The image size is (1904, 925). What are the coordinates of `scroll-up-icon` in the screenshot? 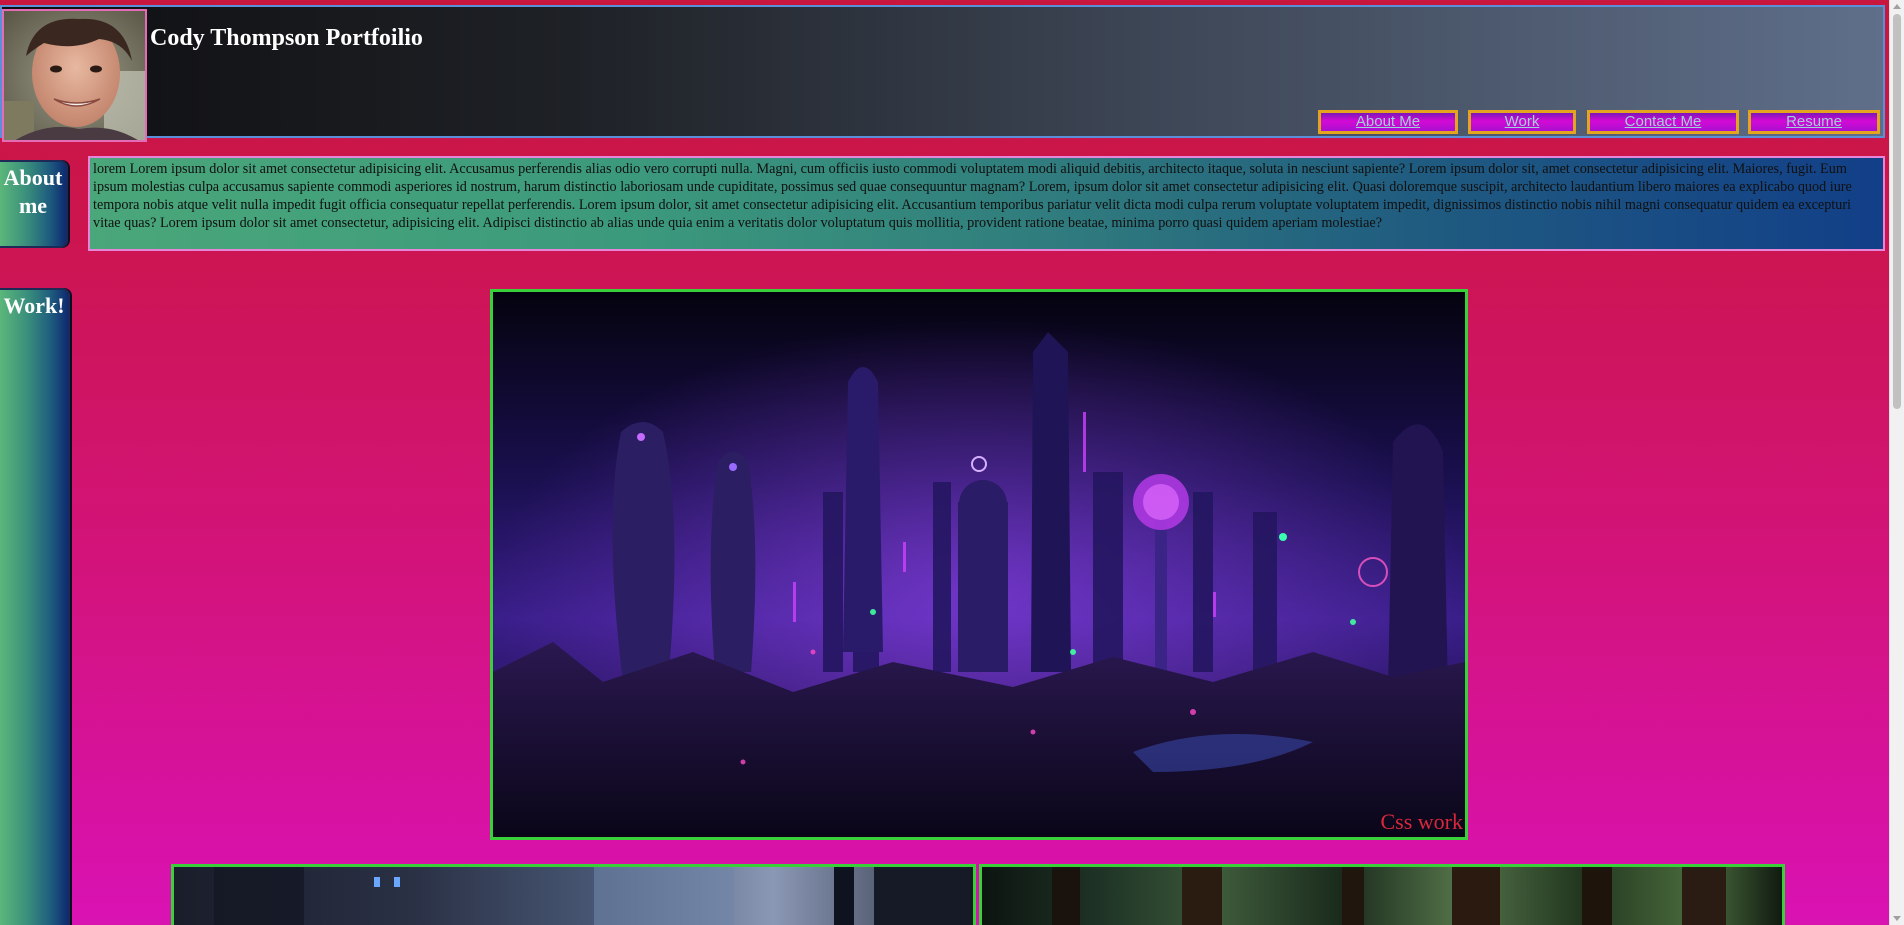 It's located at (1897, 6).